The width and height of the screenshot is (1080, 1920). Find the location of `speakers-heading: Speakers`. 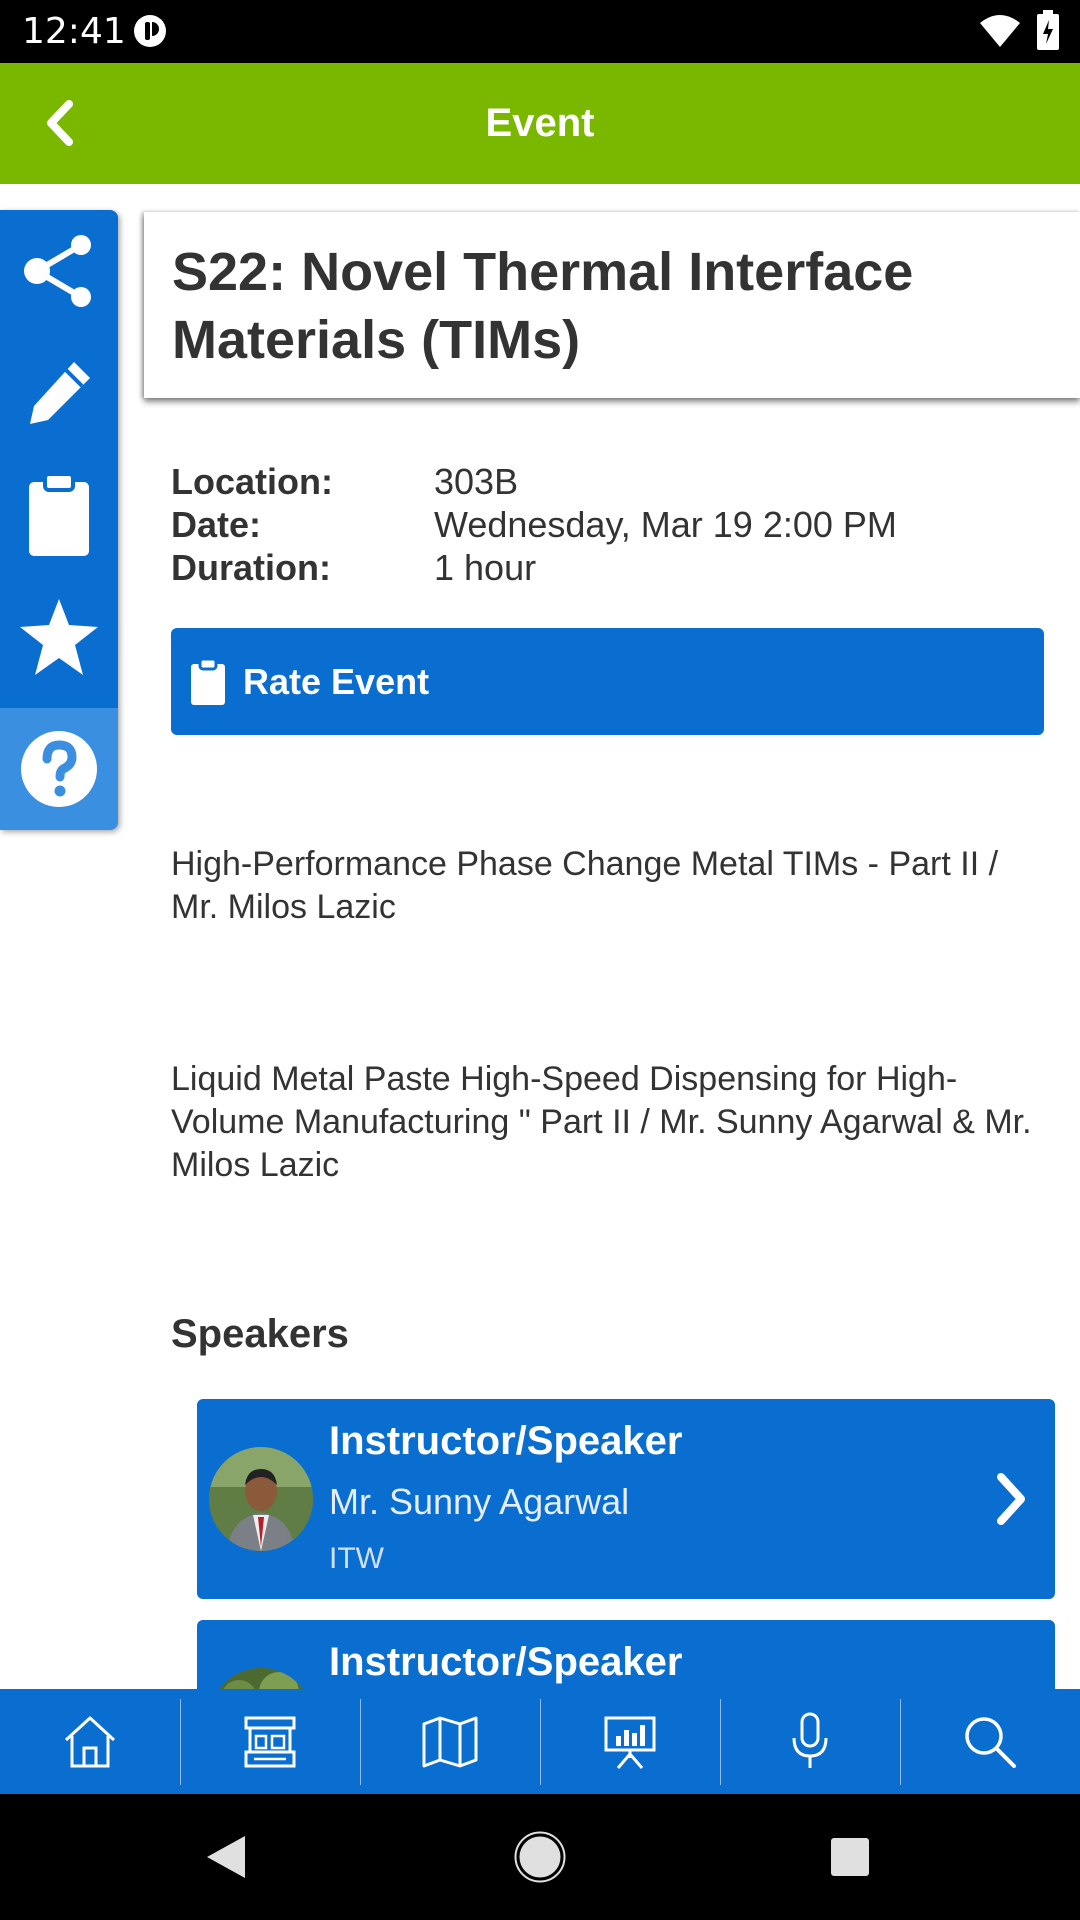

speakers-heading: Speakers is located at coordinates (260, 1334).